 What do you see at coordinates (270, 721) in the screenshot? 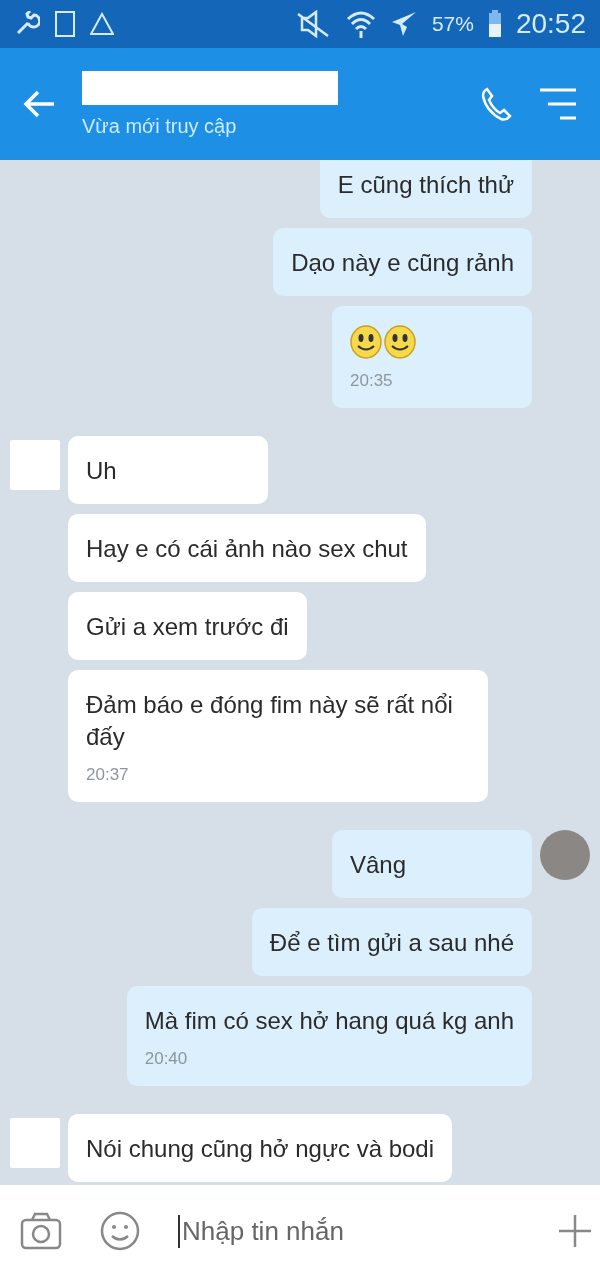
I see `message-text: Đảm báo e đóng fim này sẽ rất nổi đấy` at bounding box center [270, 721].